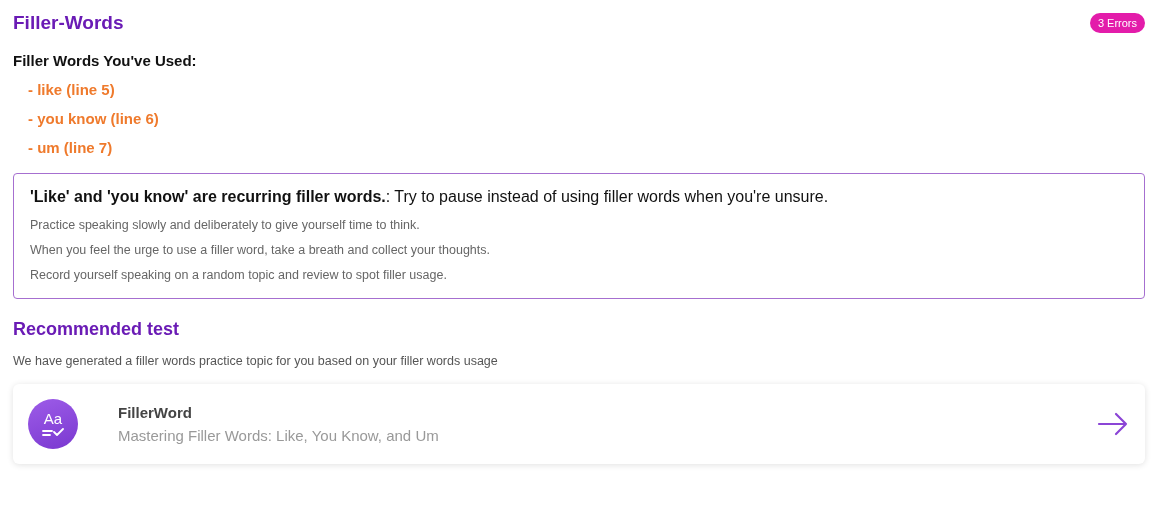  Describe the element at coordinates (53, 424) in the screenshot. I see `text-check-icon: Aa` at that location.